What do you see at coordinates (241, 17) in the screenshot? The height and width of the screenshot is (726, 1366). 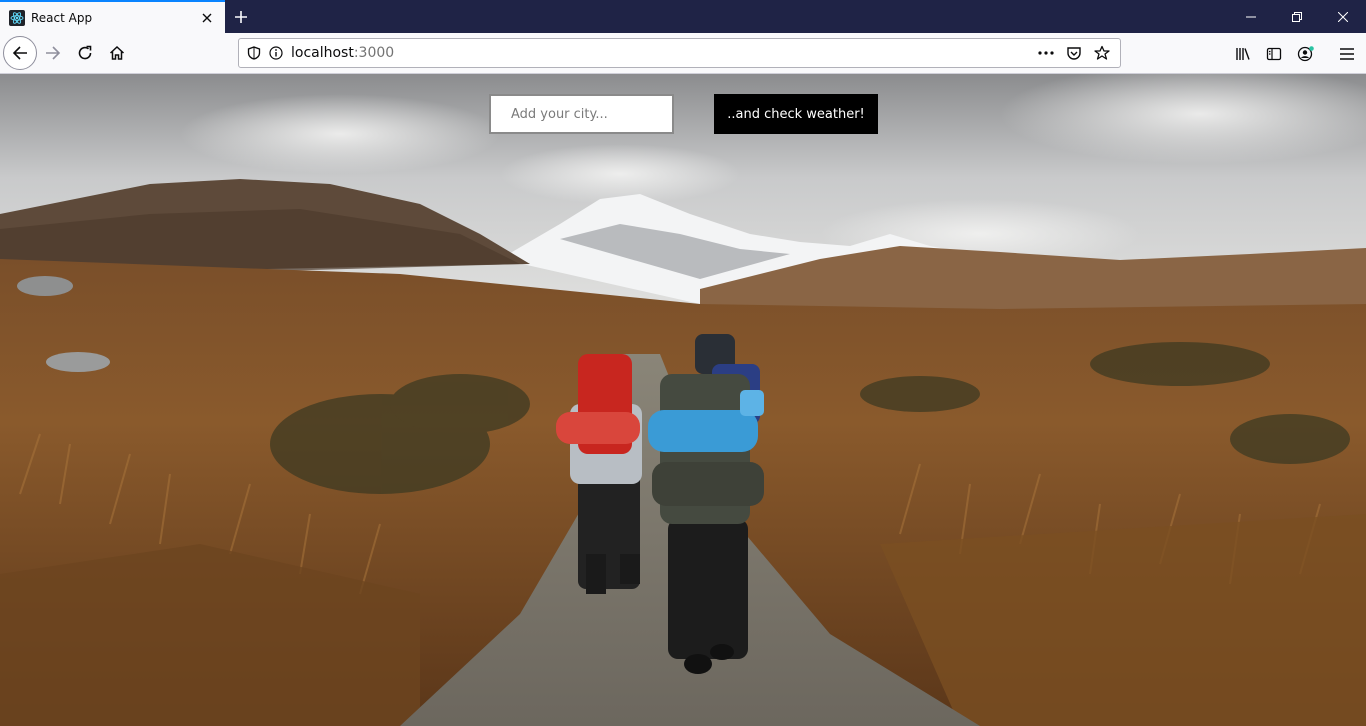 I see `plus-icon` at bounding box center [241, 17].